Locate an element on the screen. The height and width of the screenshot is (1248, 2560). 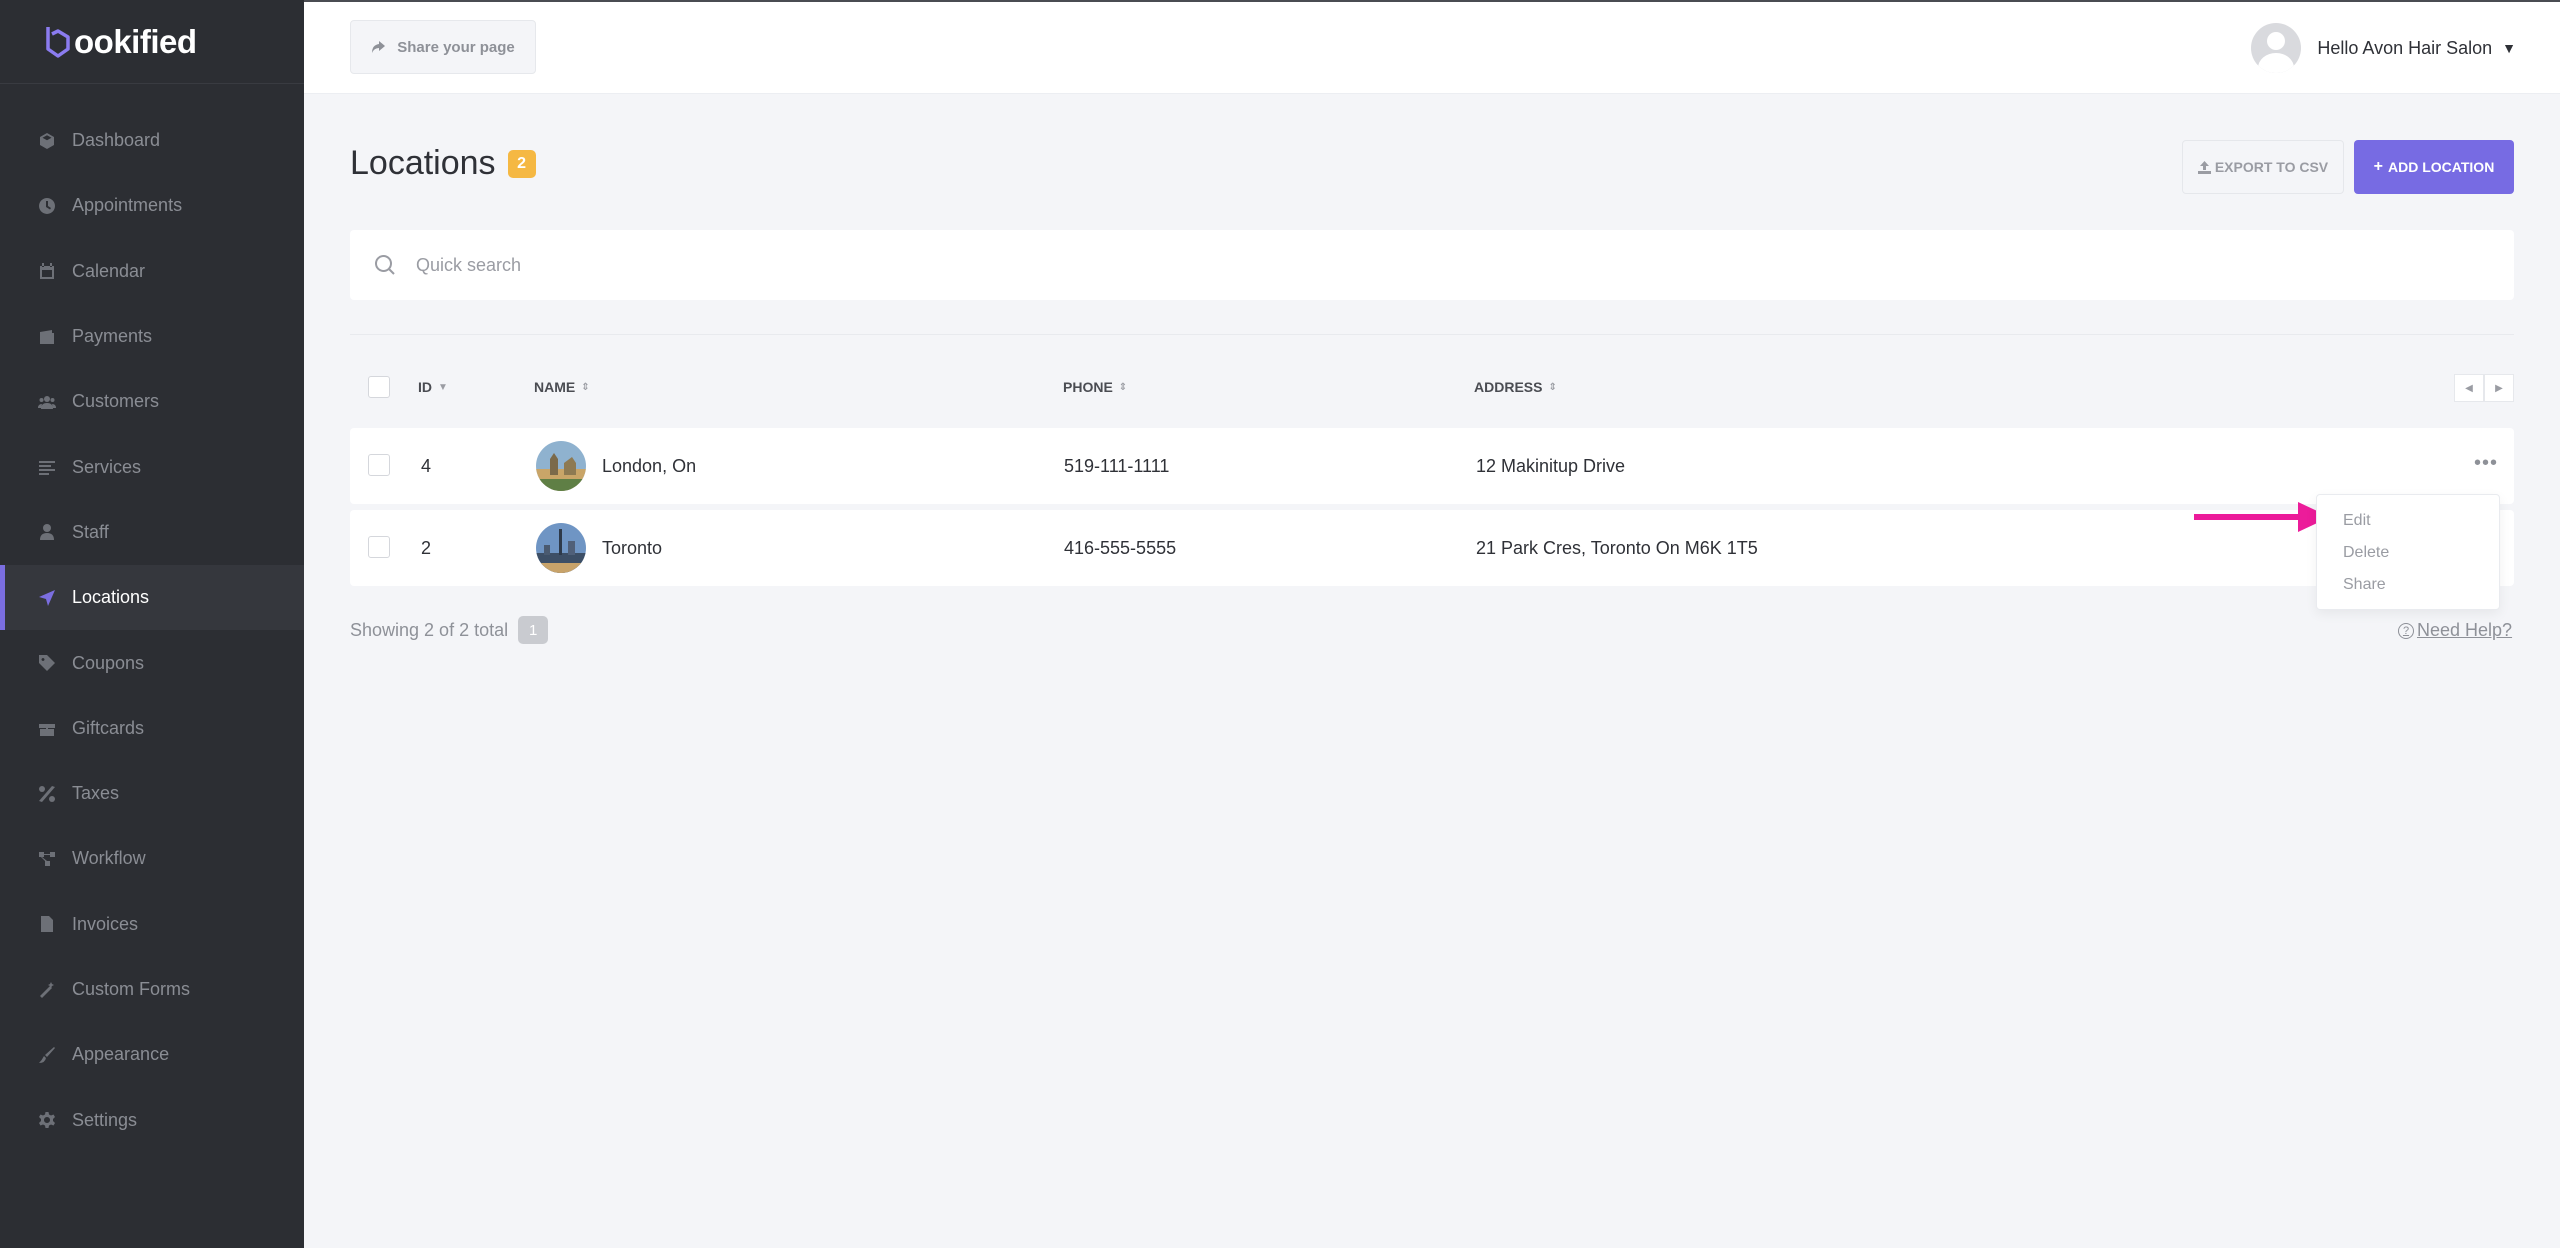
sidebar-item-label: Locations is located at coordinates (111, 597).